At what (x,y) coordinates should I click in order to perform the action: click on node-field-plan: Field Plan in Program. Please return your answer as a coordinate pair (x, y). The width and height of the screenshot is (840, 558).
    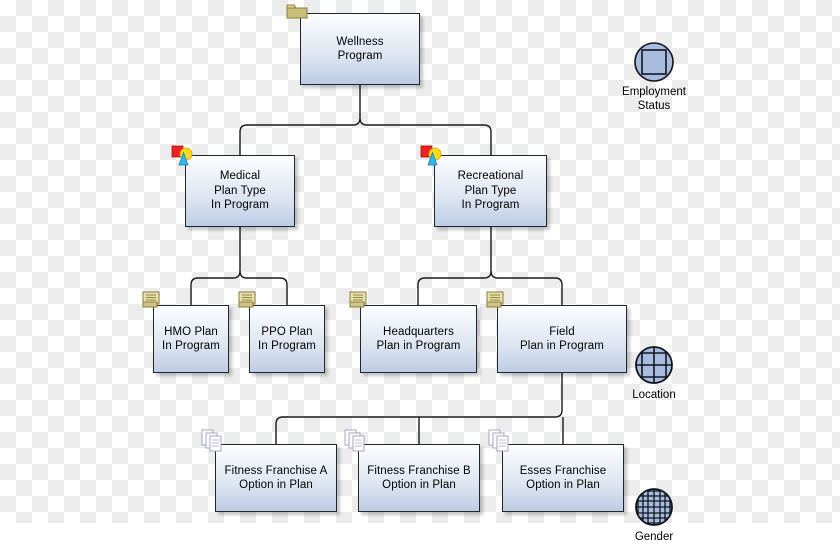
    Looking at the image, I should click on (562, 339).